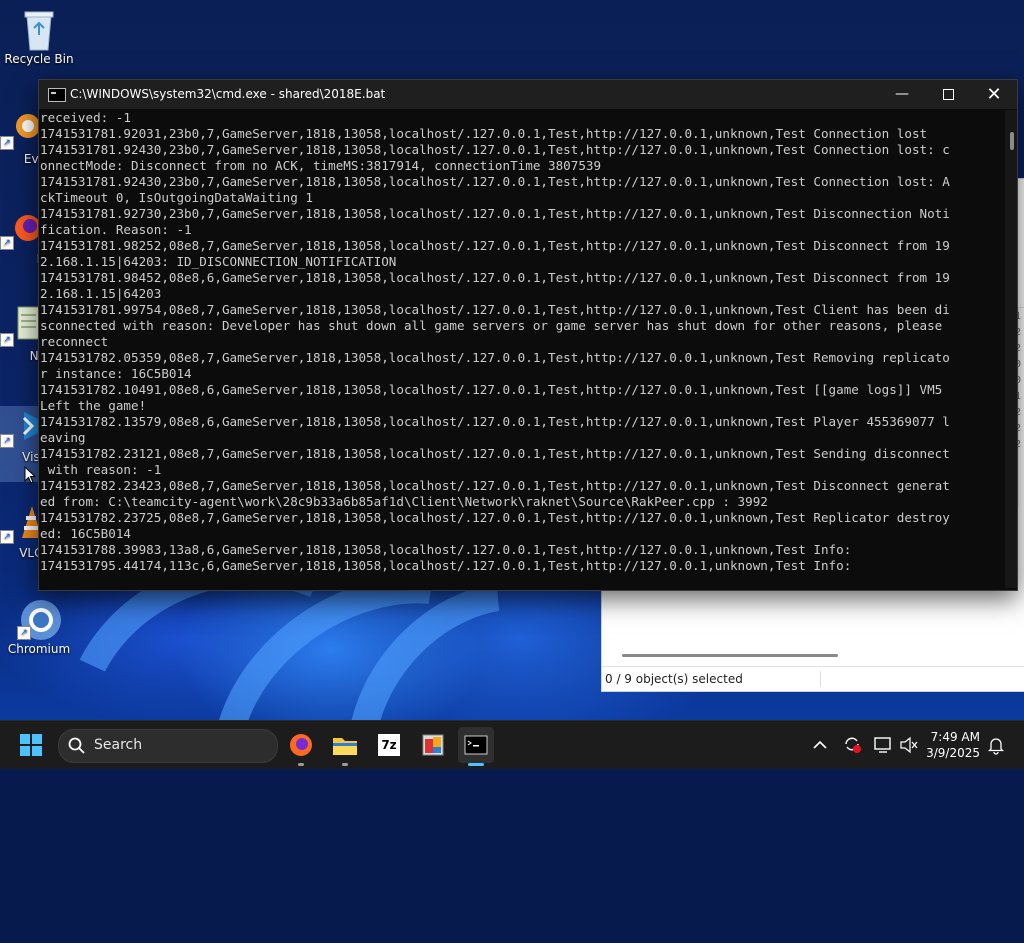  What do you see at coordinates (512, 744) in the screenshot?
I see `taskbar: Search 7z 7:49 AM 3/9/2025` at bounding box center [512, 744].